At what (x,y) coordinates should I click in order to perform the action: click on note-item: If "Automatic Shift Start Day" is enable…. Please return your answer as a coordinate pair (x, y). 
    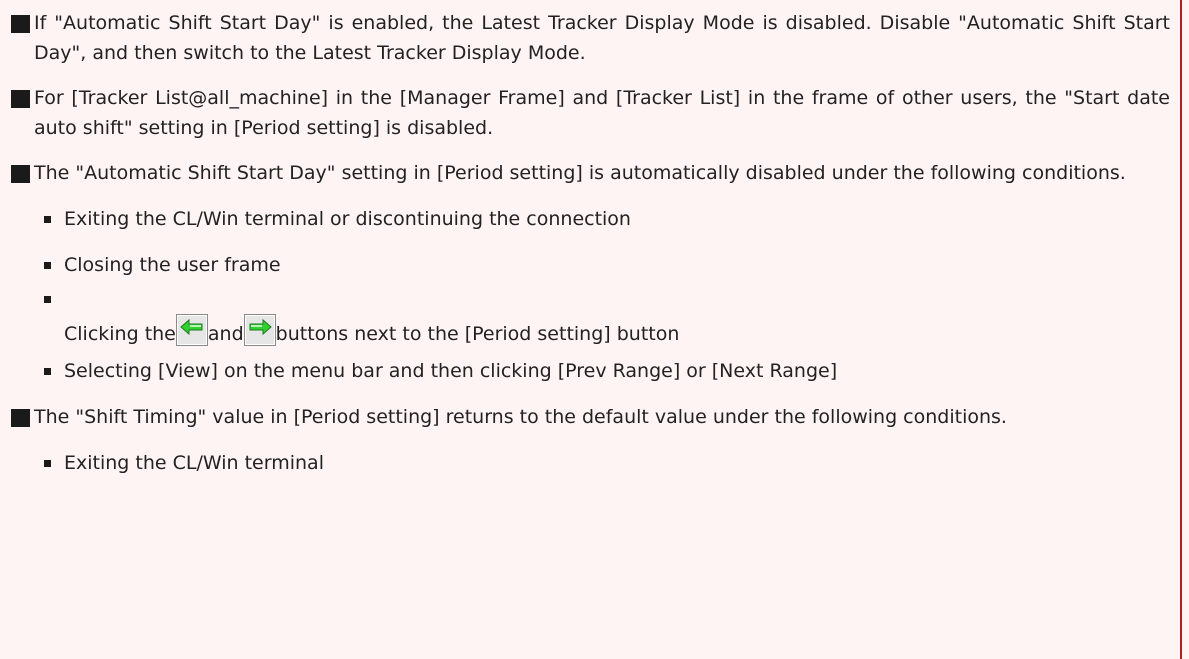
    Looking at the image, I should click on (589, 38).